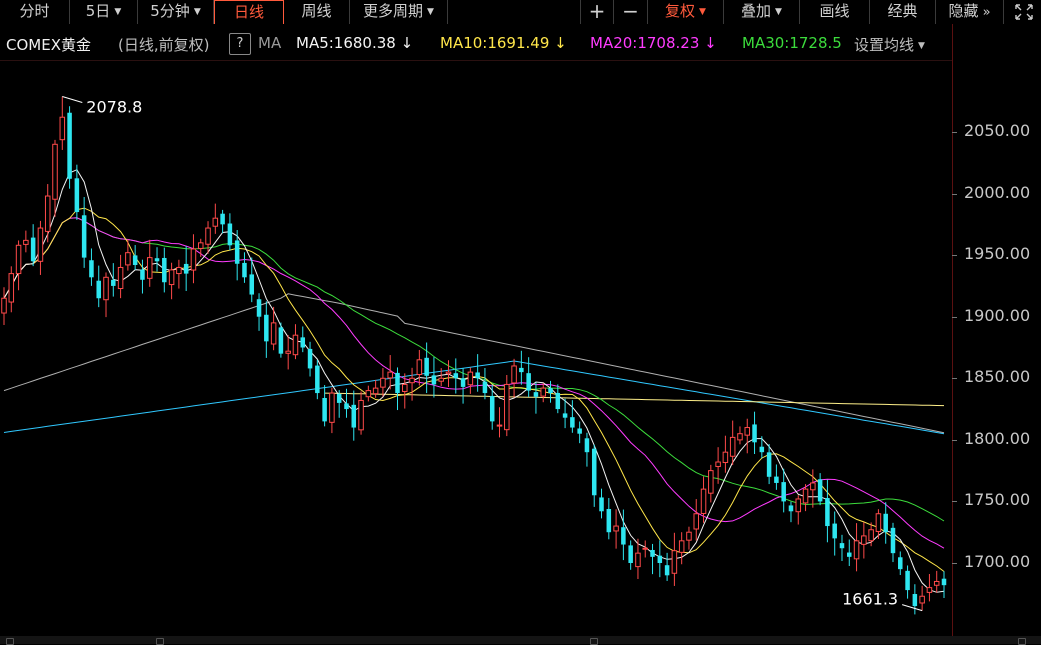 The width and height of the screenshot is (1041, 645). I want to click on fullscreen-icon, so click(1023, 12).